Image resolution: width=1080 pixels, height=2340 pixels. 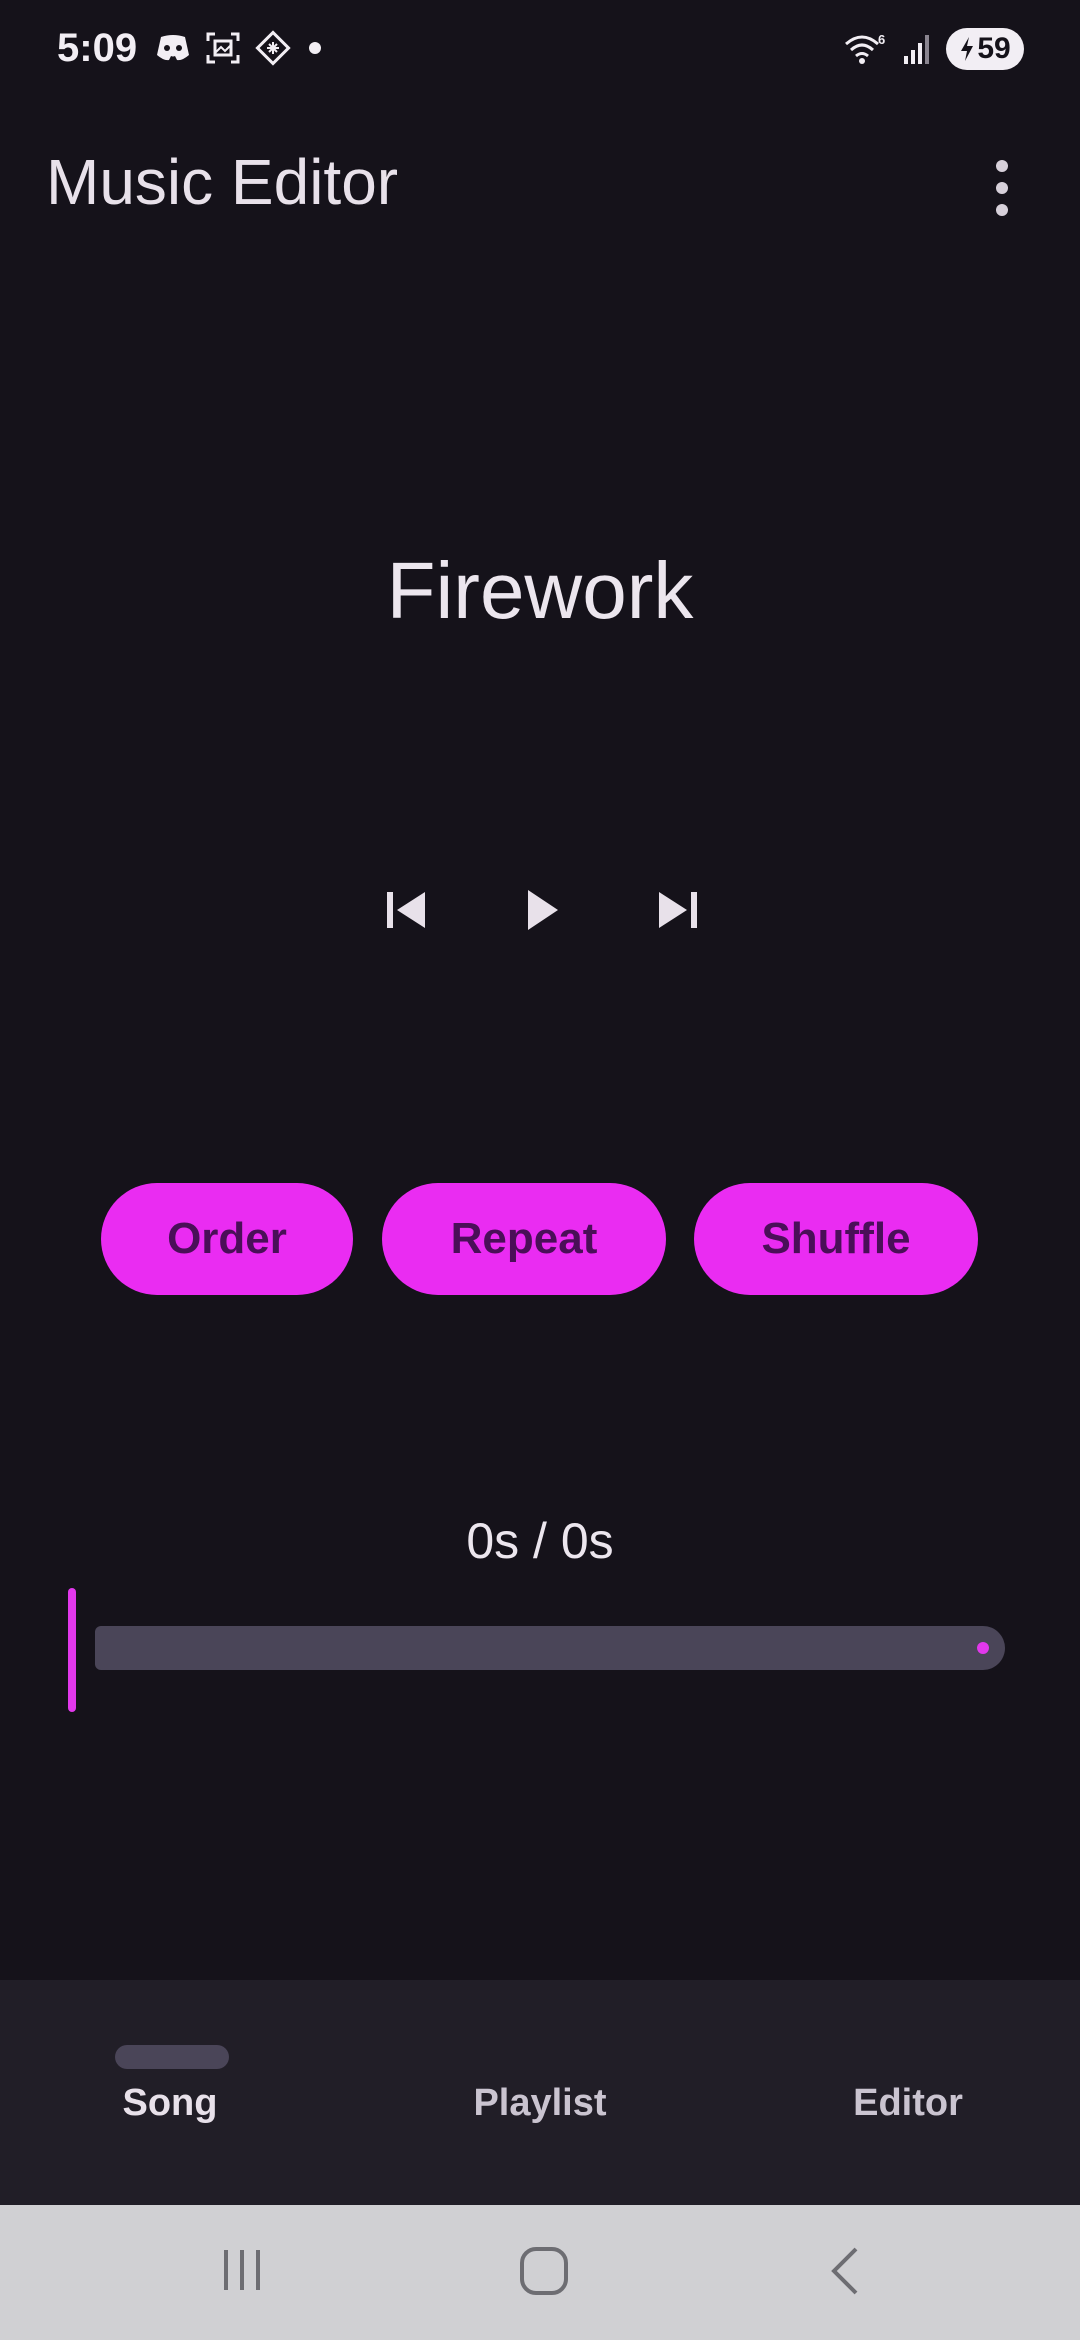 What do you see at coordinates (540, 590) in the screenshot?
I see `song-title: Firework` at bounding box center [540, 590].